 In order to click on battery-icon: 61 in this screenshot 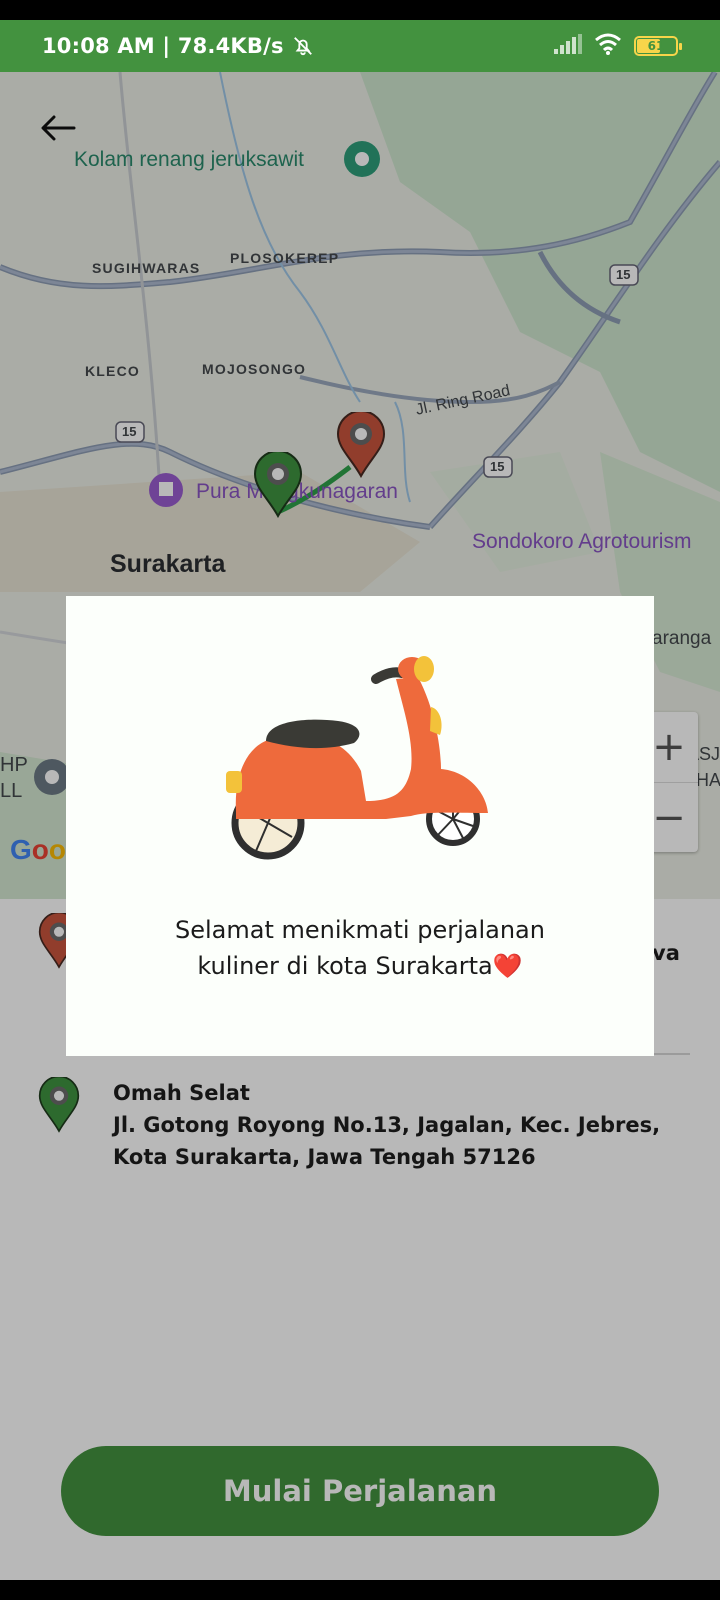, I will do `click(658, 46)`.